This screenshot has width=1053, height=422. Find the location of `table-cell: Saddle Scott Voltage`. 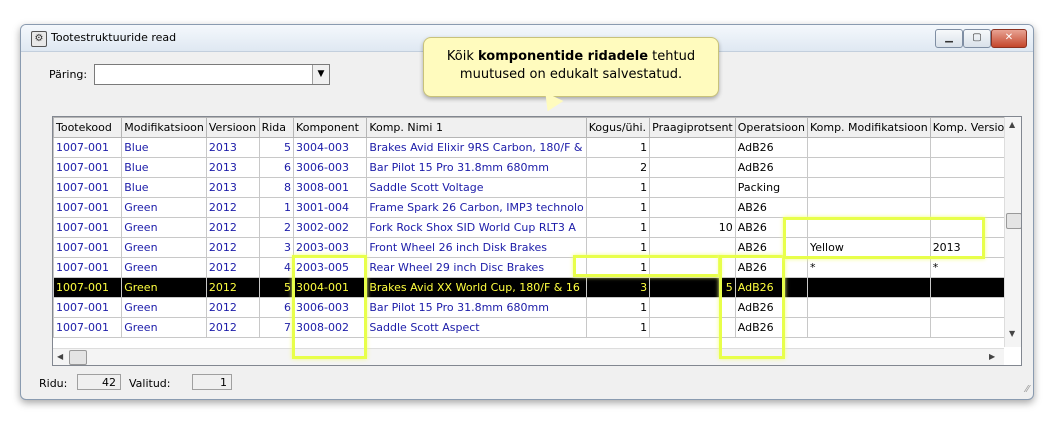

table-cell: Saddle Scott Voltage is located at coordinates (476, 187).